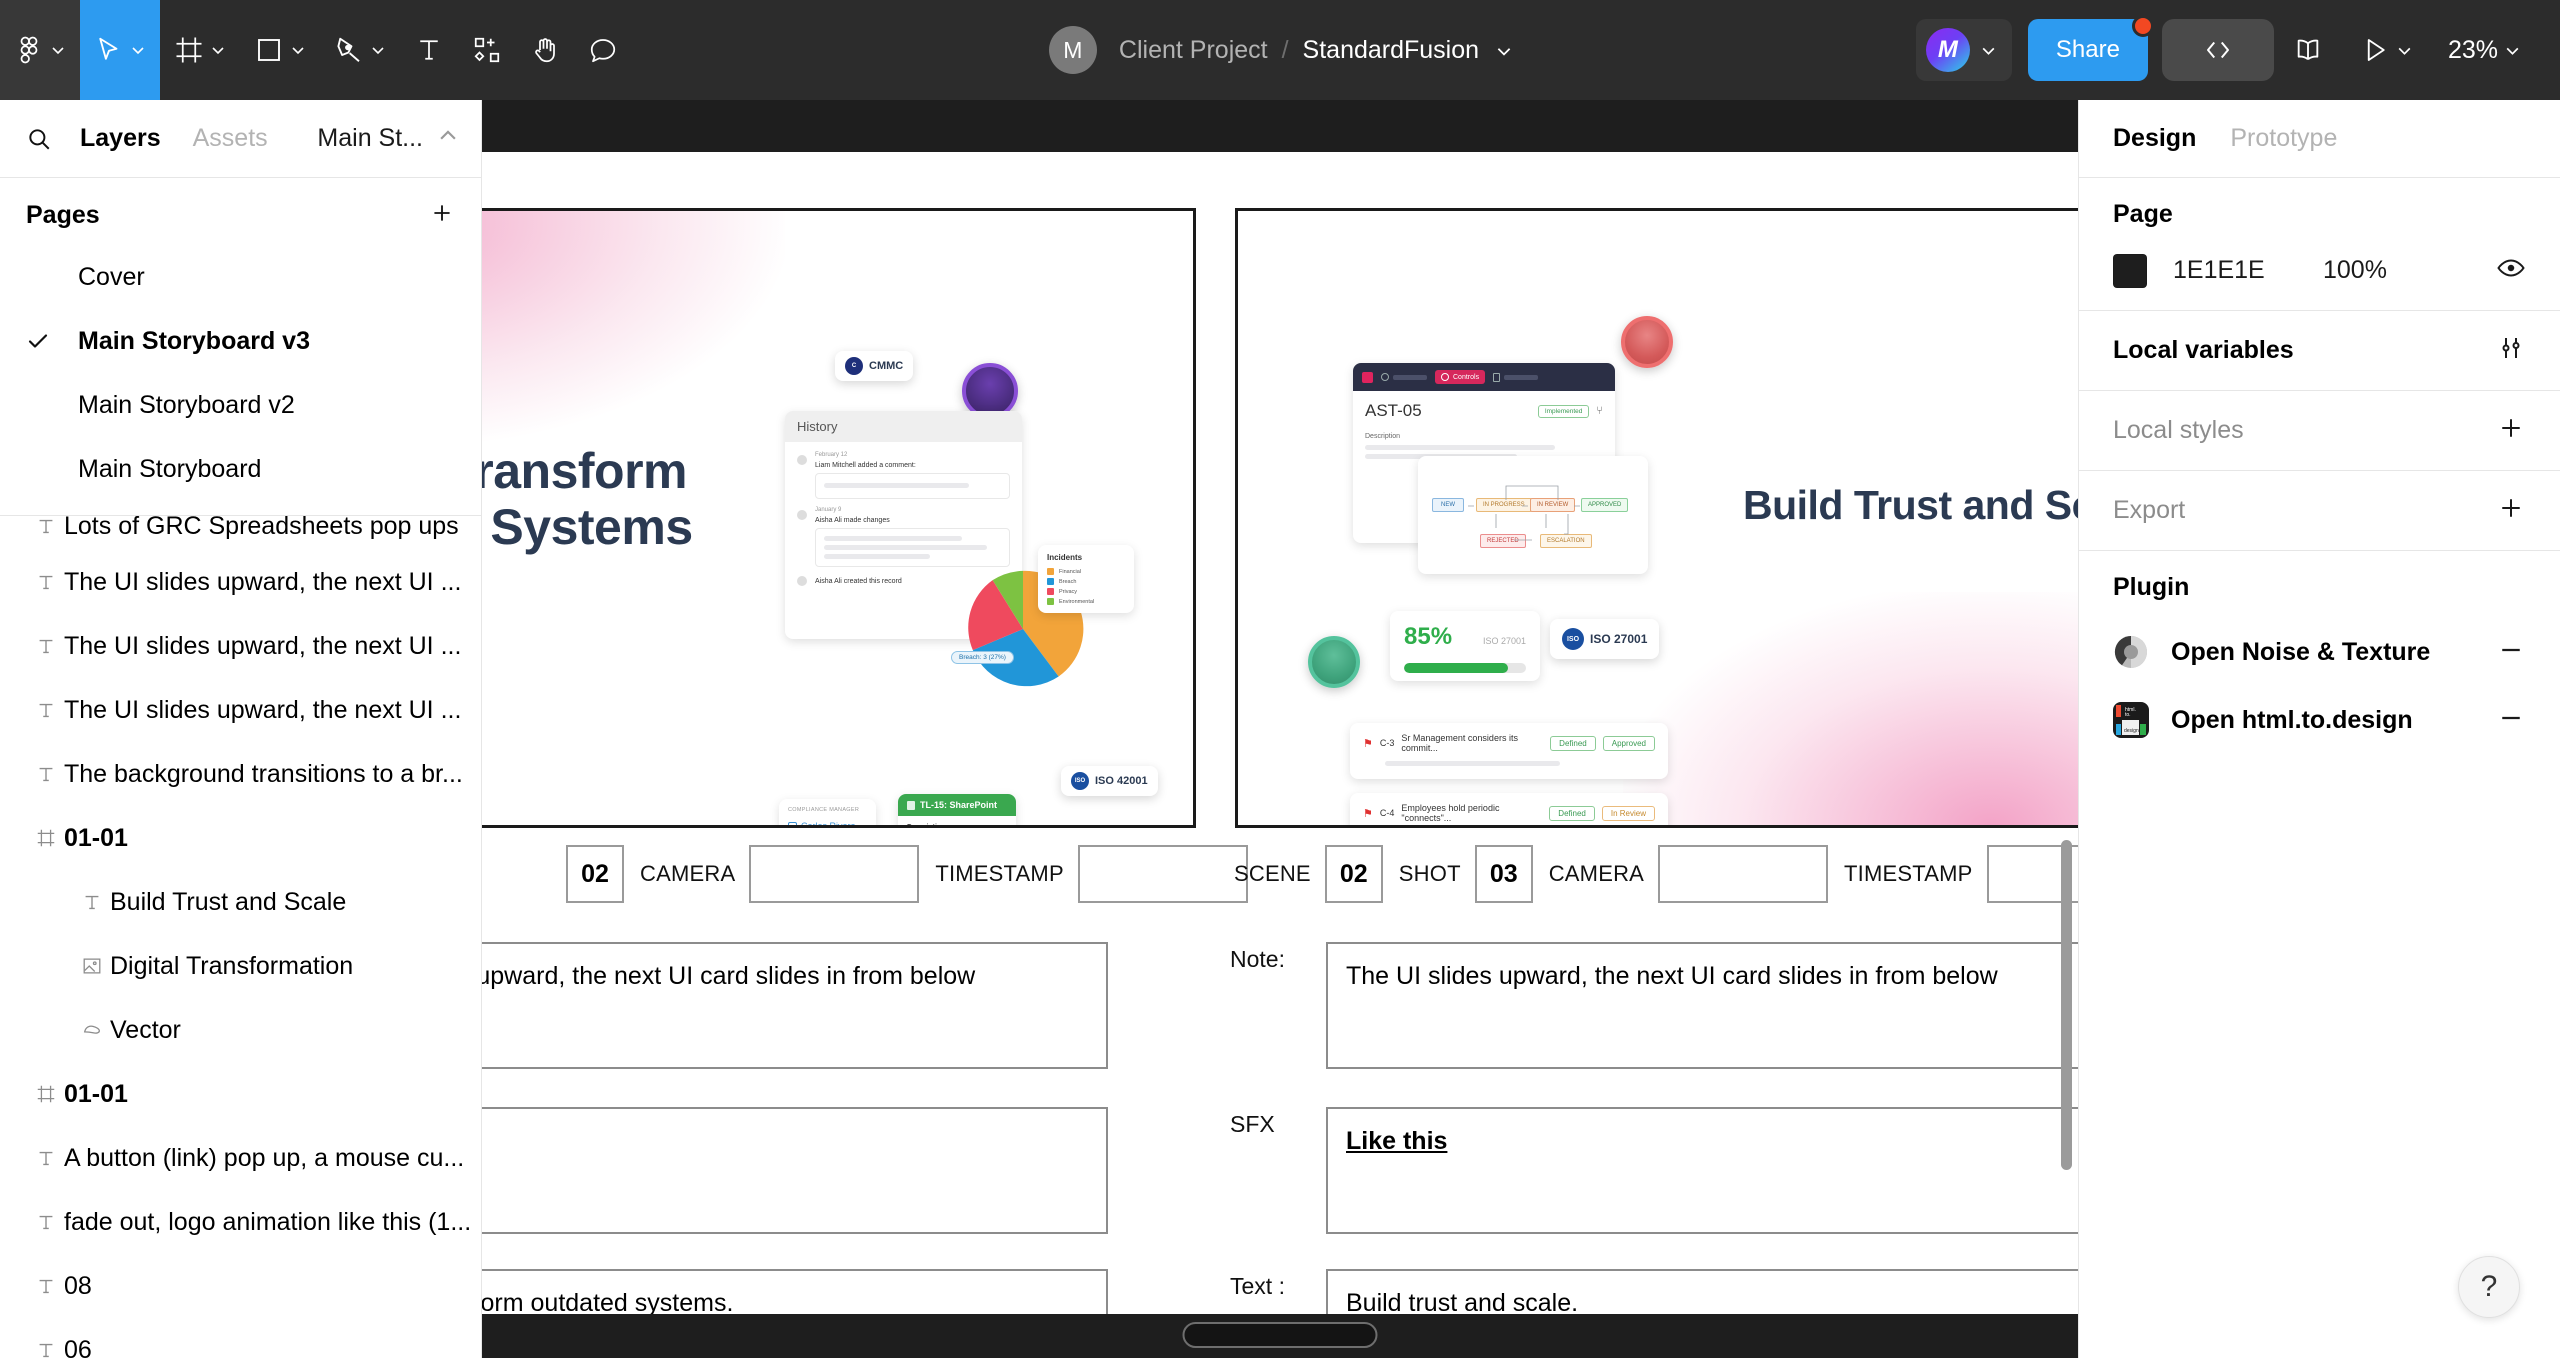  I want to click on plugin-item-html-to-design: html. to. design Open html.to.design, so click(2319, 720).